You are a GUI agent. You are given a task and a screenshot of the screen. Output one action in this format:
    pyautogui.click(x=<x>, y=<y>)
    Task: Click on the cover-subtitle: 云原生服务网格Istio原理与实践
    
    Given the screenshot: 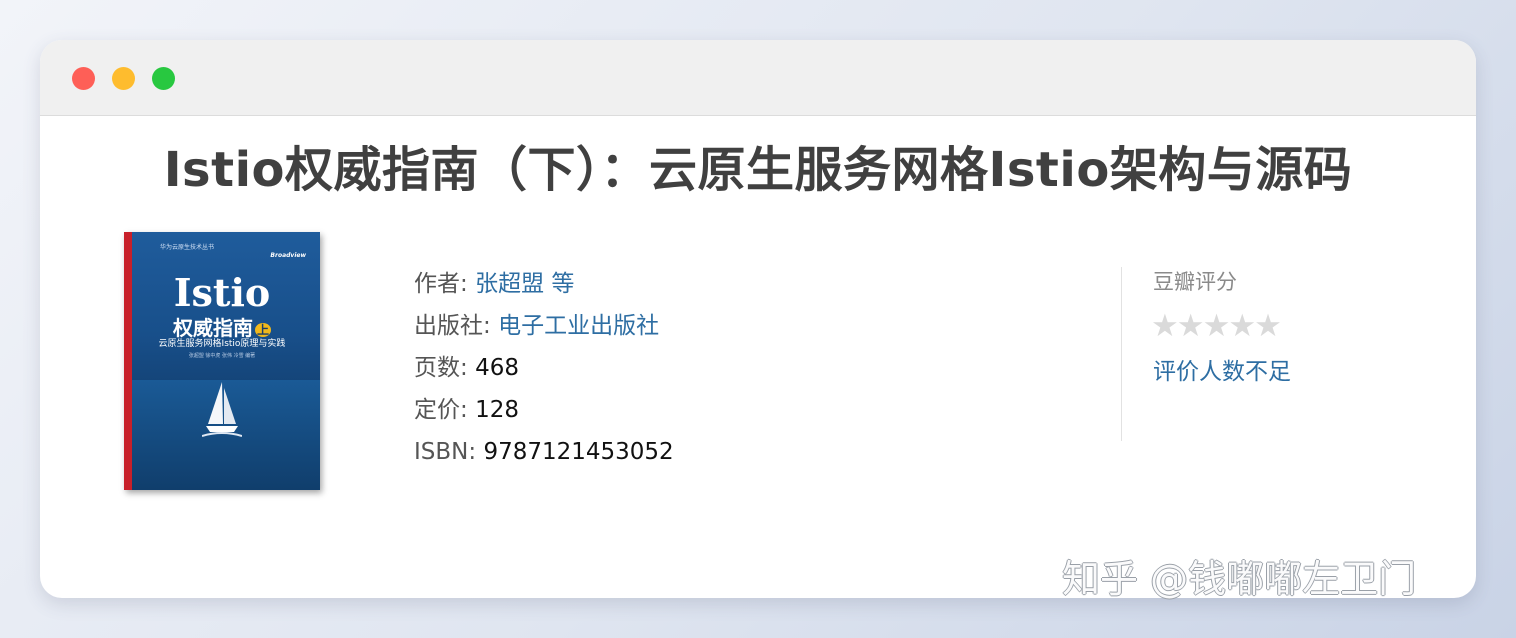 What is the action you would take?
    pyautogui.click(x=222, y=344)
    